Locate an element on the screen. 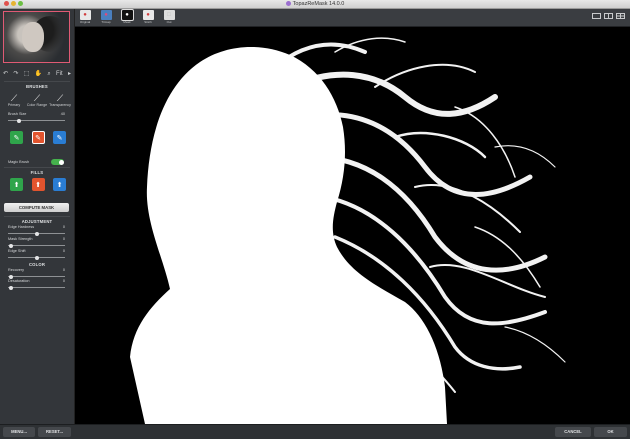 The height and width of the screenshot is (439, 630). view-trimap: ● Trimap is located at coordinates (106, 17).